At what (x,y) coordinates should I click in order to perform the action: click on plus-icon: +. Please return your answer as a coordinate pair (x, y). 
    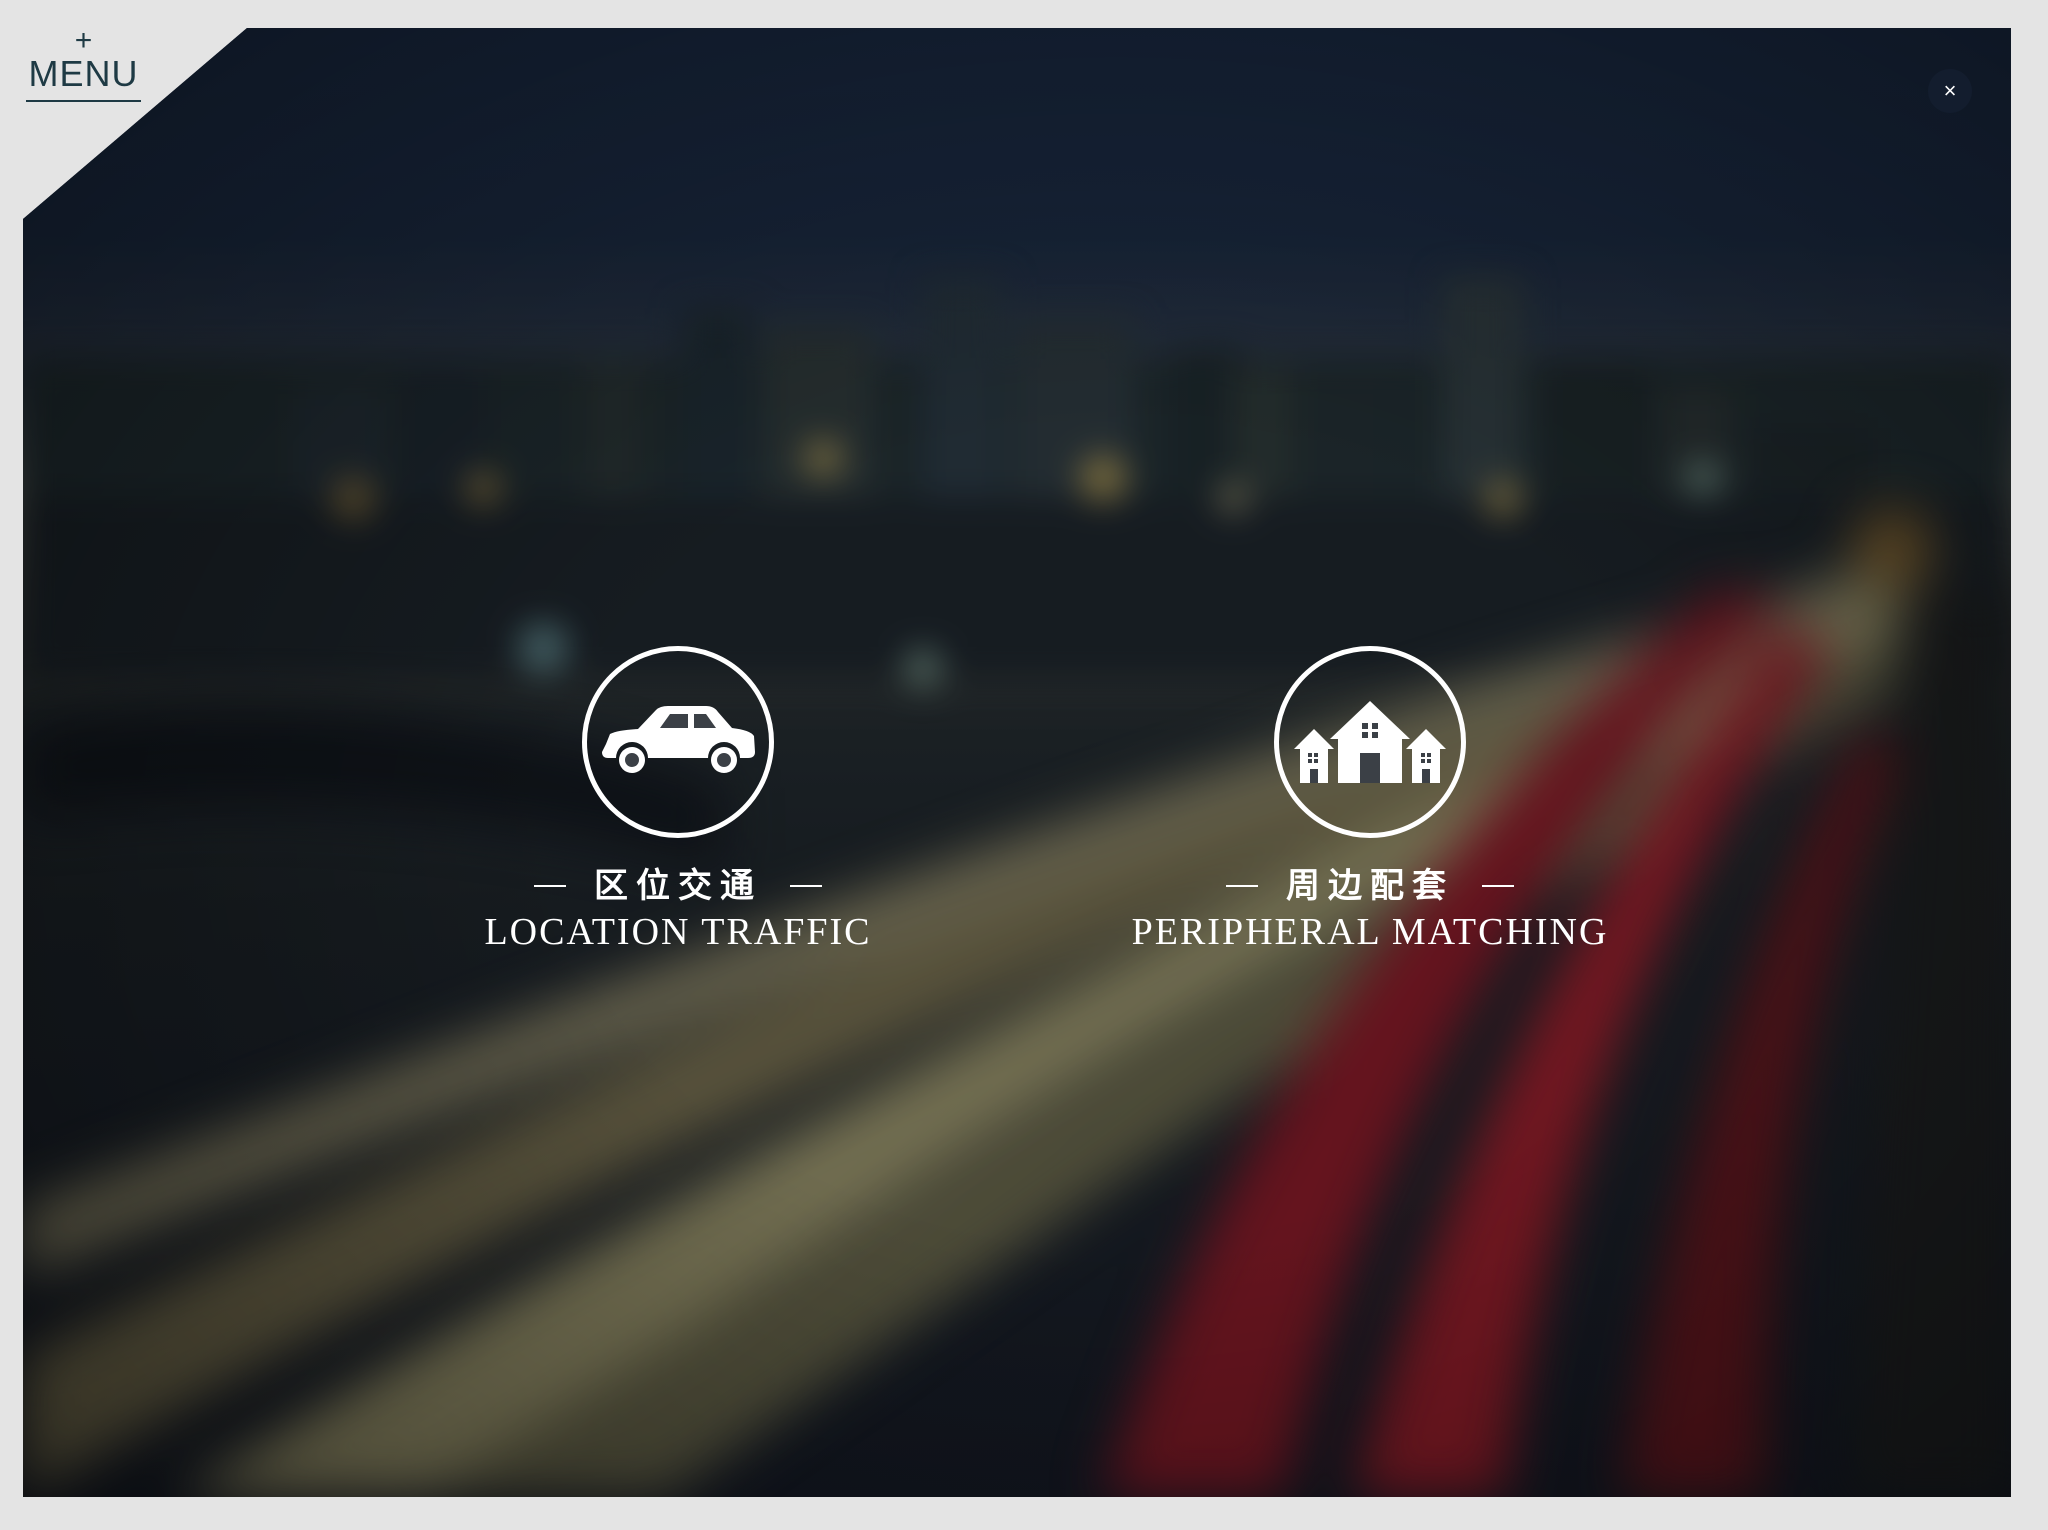
    Looking at the image, I should click on (83, 40).